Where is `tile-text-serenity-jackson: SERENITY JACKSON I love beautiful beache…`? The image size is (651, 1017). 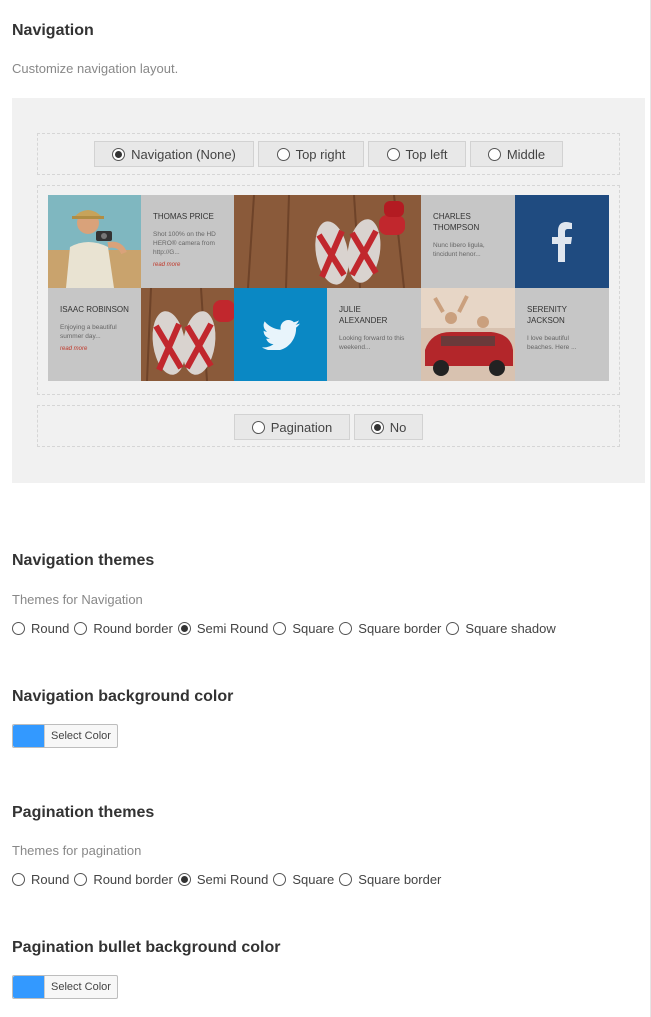 tile-text-serenity-jackson: SERENITY JACKSON I love beautiful beache… is located at coordinates (562, 334).